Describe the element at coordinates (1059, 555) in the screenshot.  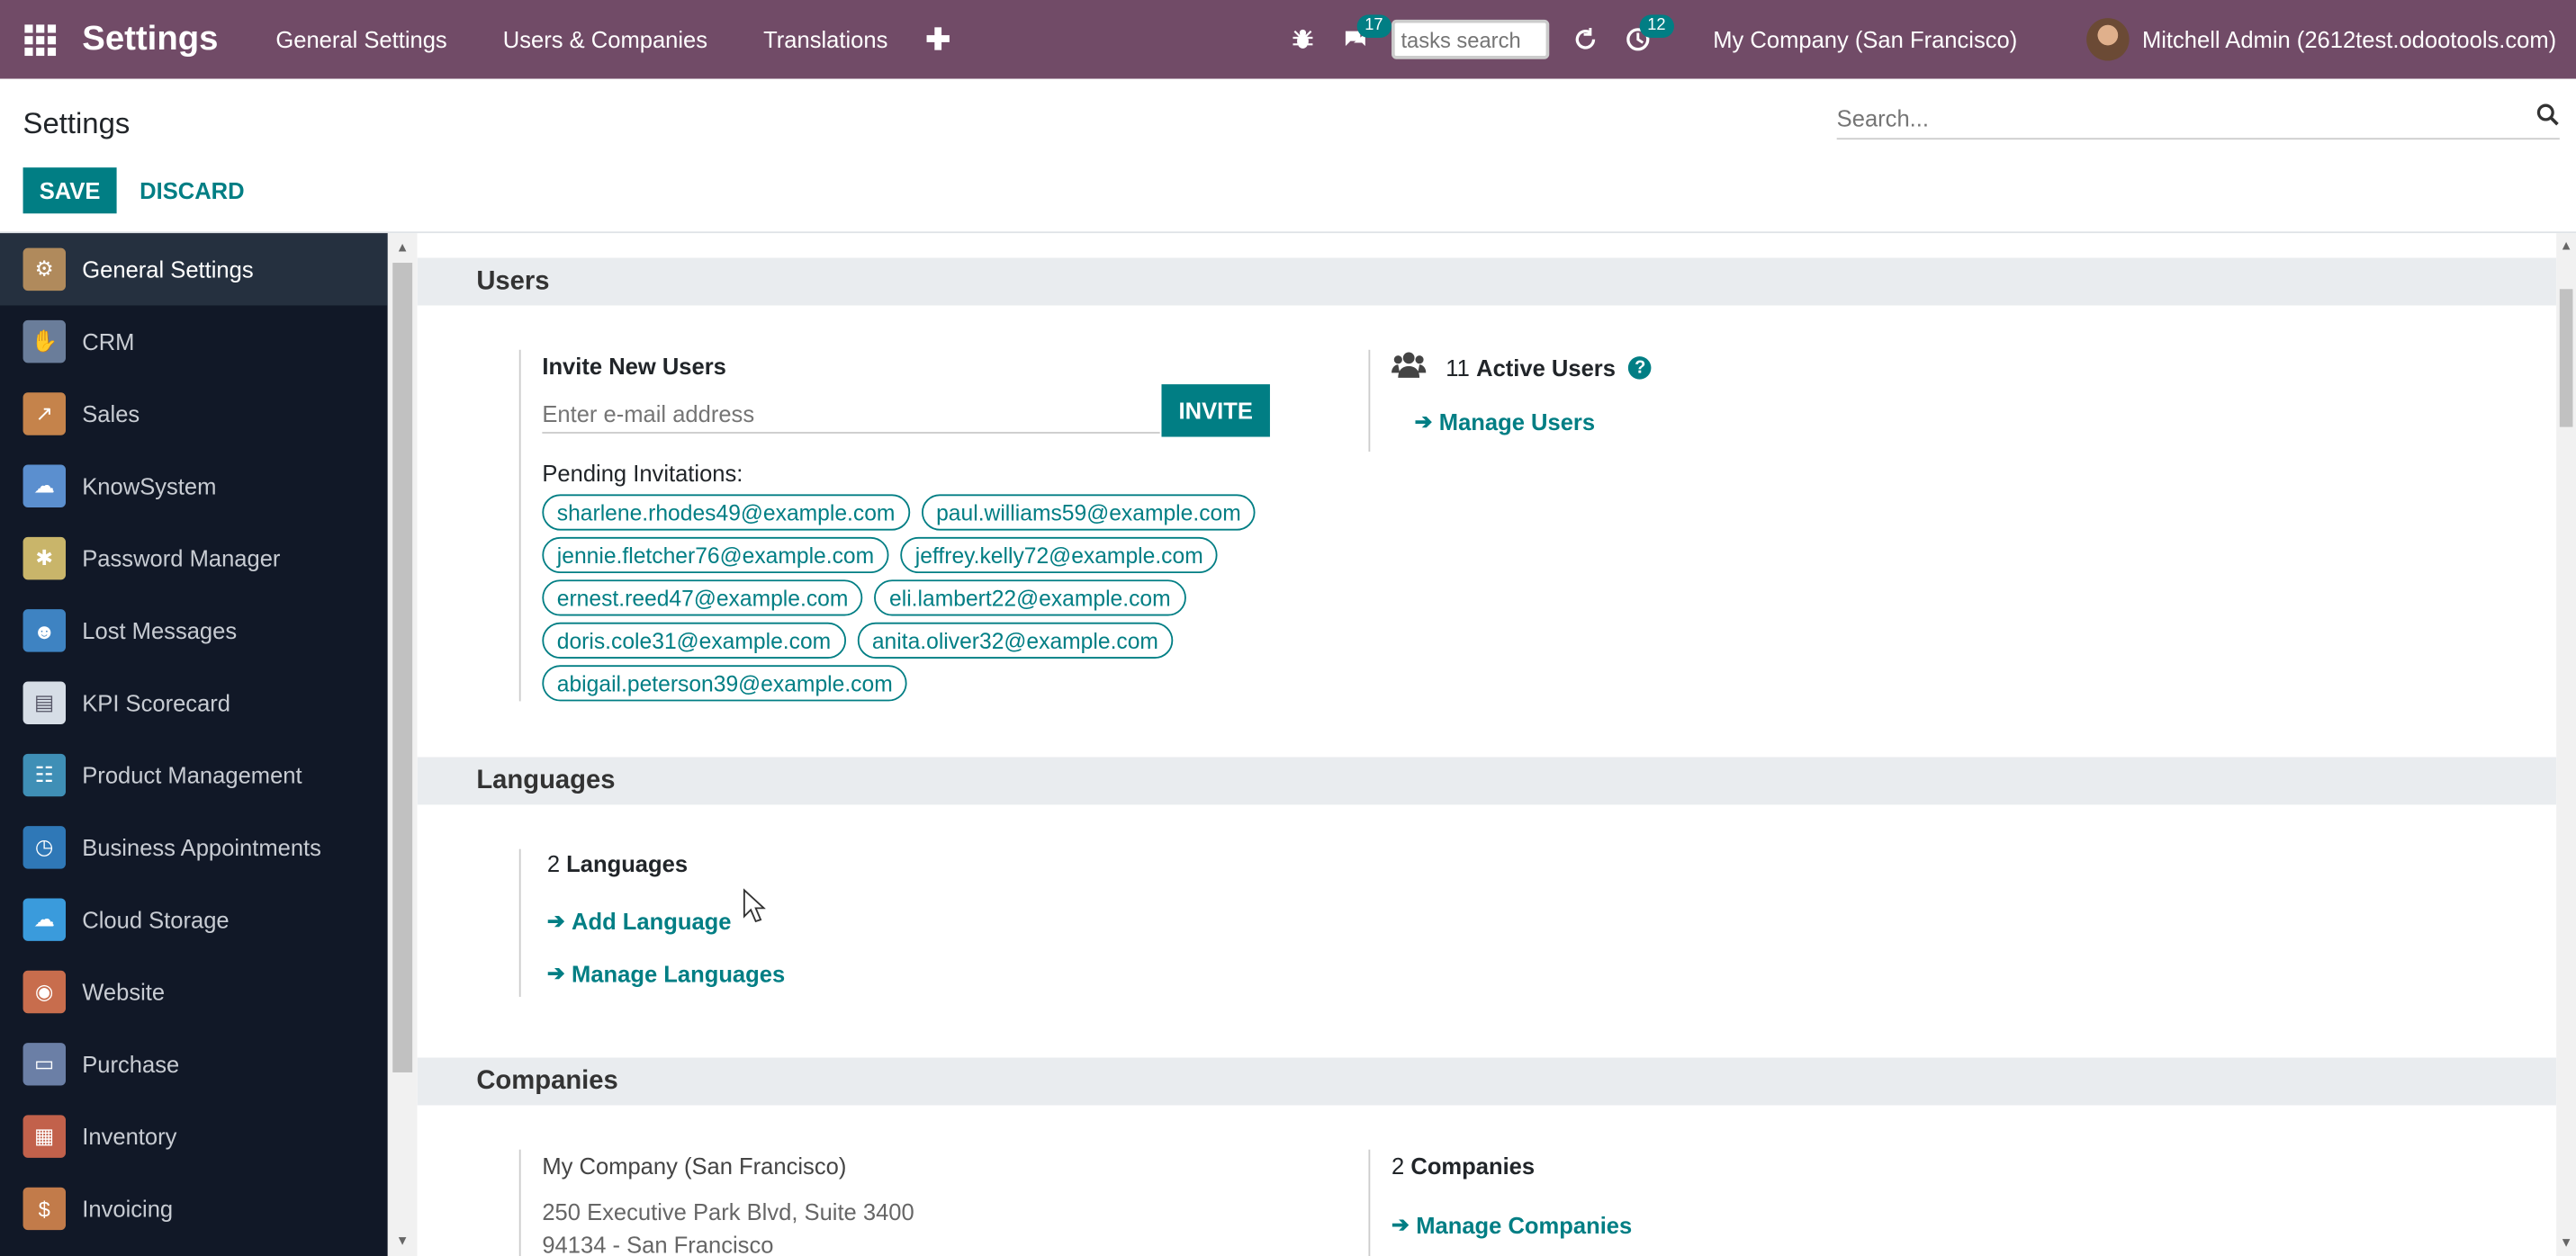
I see `invitation-pill: jeffrey.kelly72@example.com` at that location.